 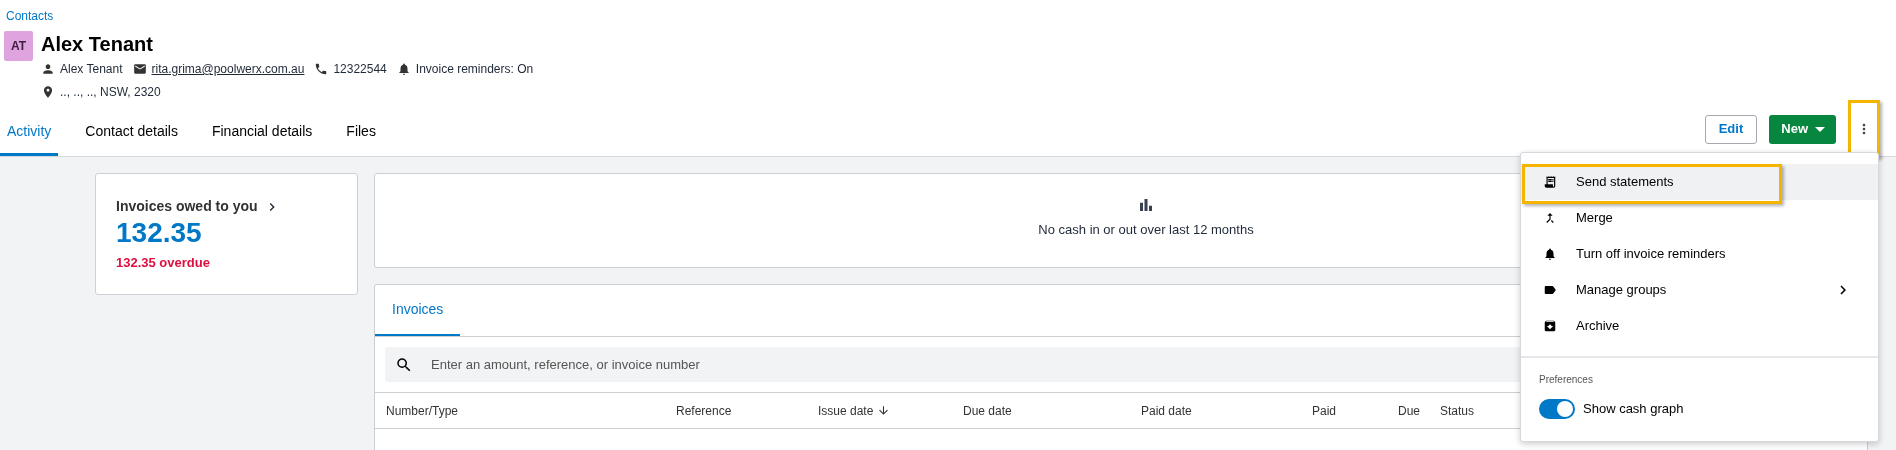 I want to click on toggle-switch, so click(x=1557, y=409).